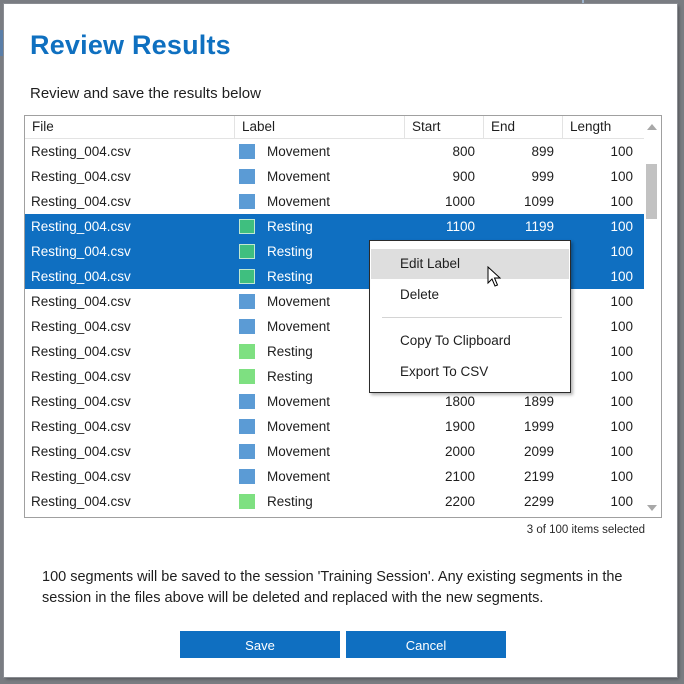 The width and height of the screenshot is (684, 684). I want to click on column-header-start: Start, so click(444, 127).